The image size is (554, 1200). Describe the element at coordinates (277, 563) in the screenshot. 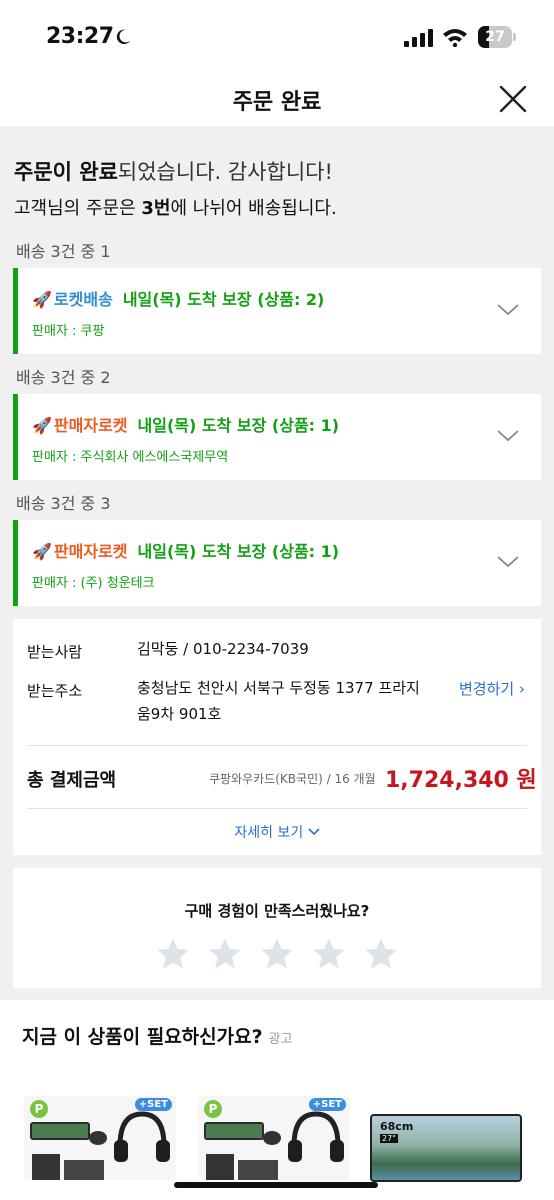

I see `shipment-card: 🚀 판매자로켓 내일(목) 도착 보장 (상품: 1) 판매자 : (주) 청운테크` at that location.